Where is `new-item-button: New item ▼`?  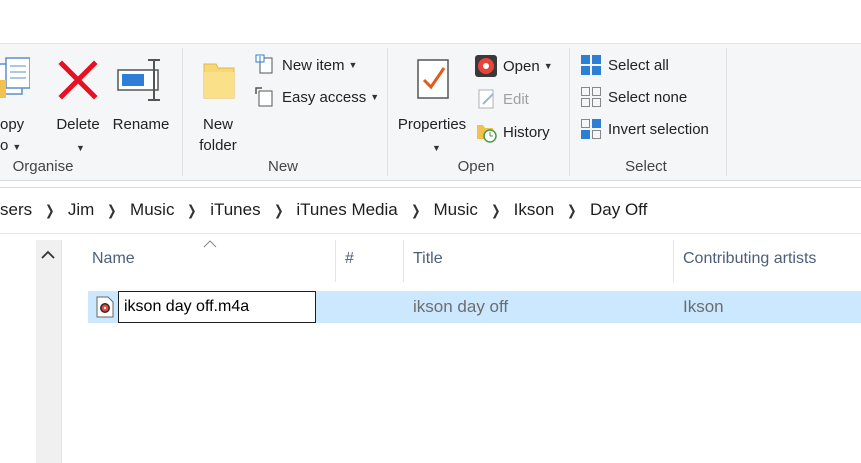
new-item-button: New item ▼ is located at coordinates (305, 65).